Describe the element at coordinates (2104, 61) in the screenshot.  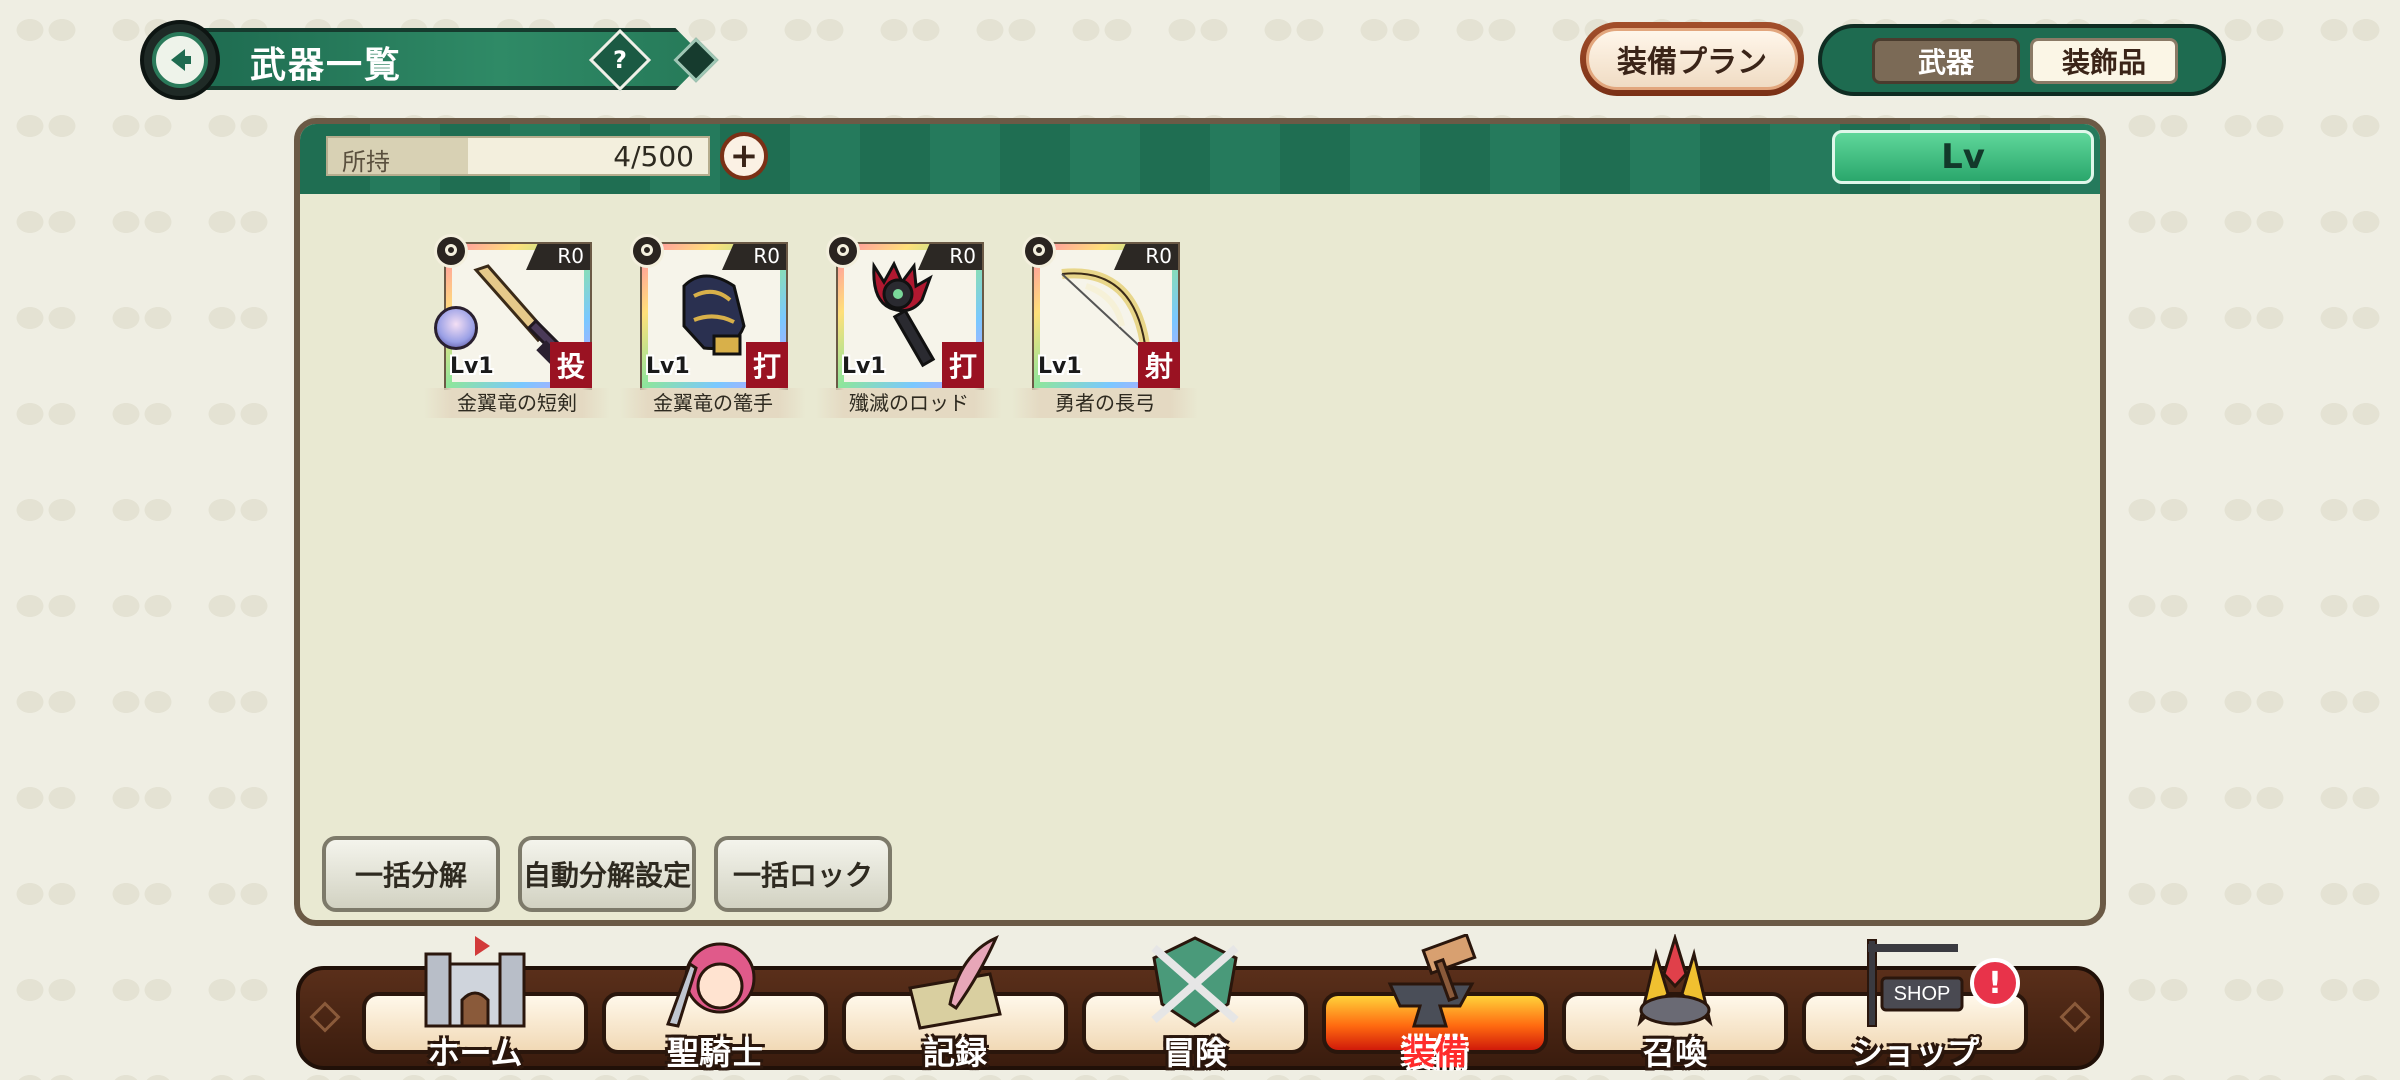
I see `tab-accessories: 装飾品` at that location.